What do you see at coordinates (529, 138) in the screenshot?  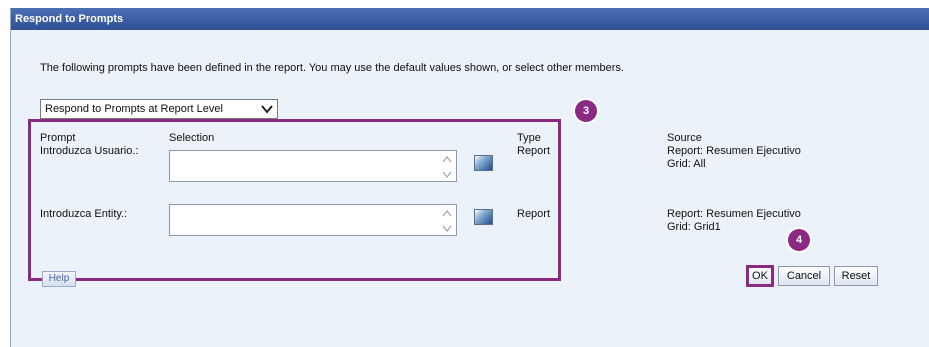 I see `header-type: Type` at bounding box center [529, 138].